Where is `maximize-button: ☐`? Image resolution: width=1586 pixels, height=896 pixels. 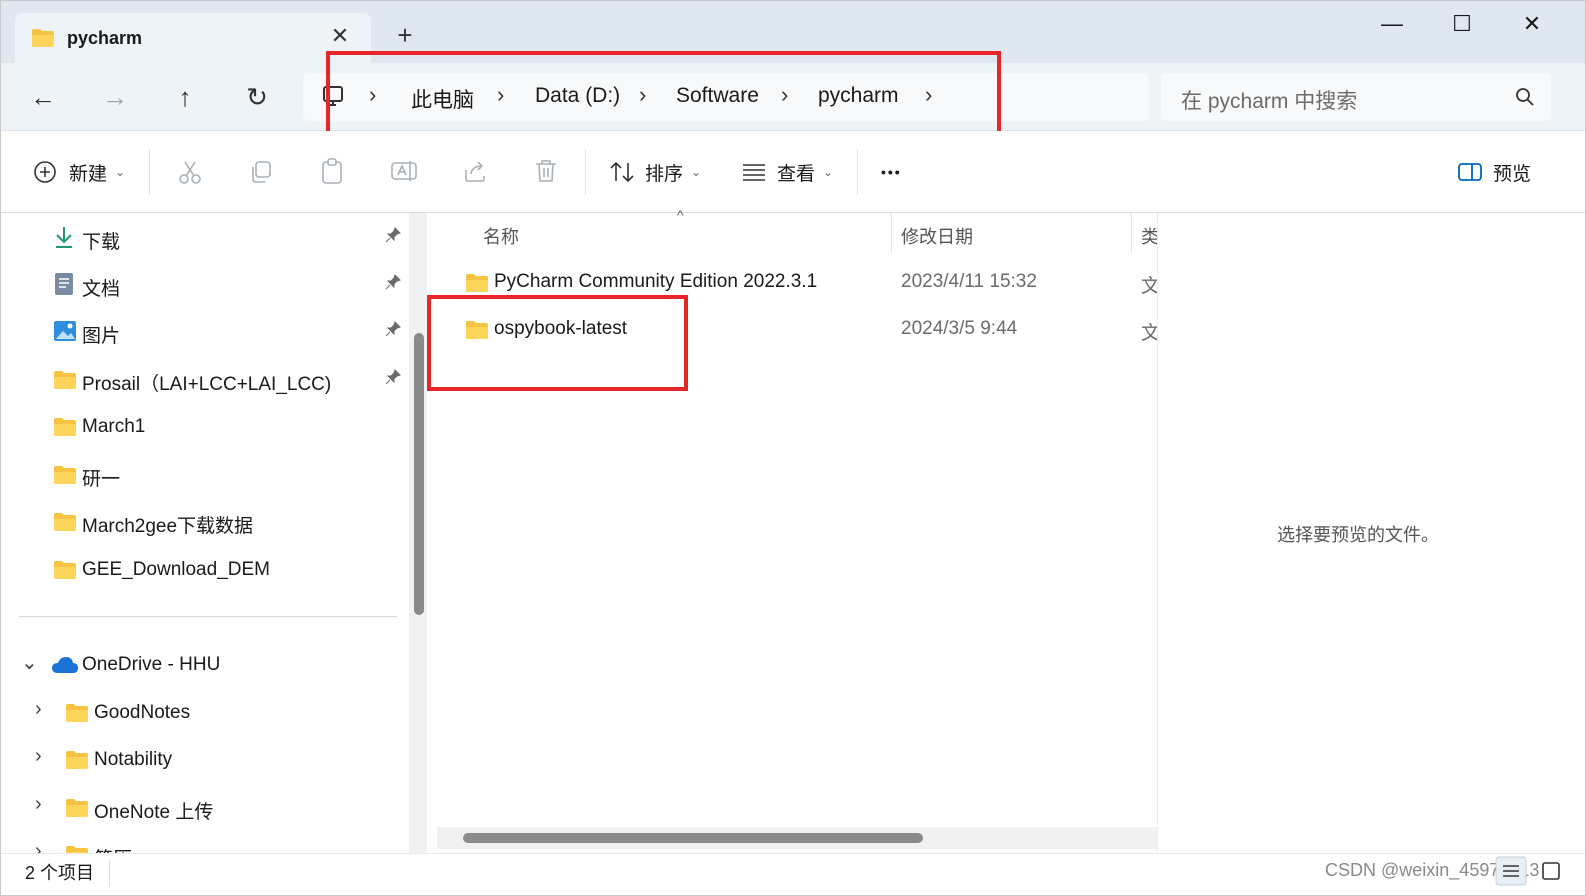 maximize-button: ☐ is located at coordinates (1462, 24).